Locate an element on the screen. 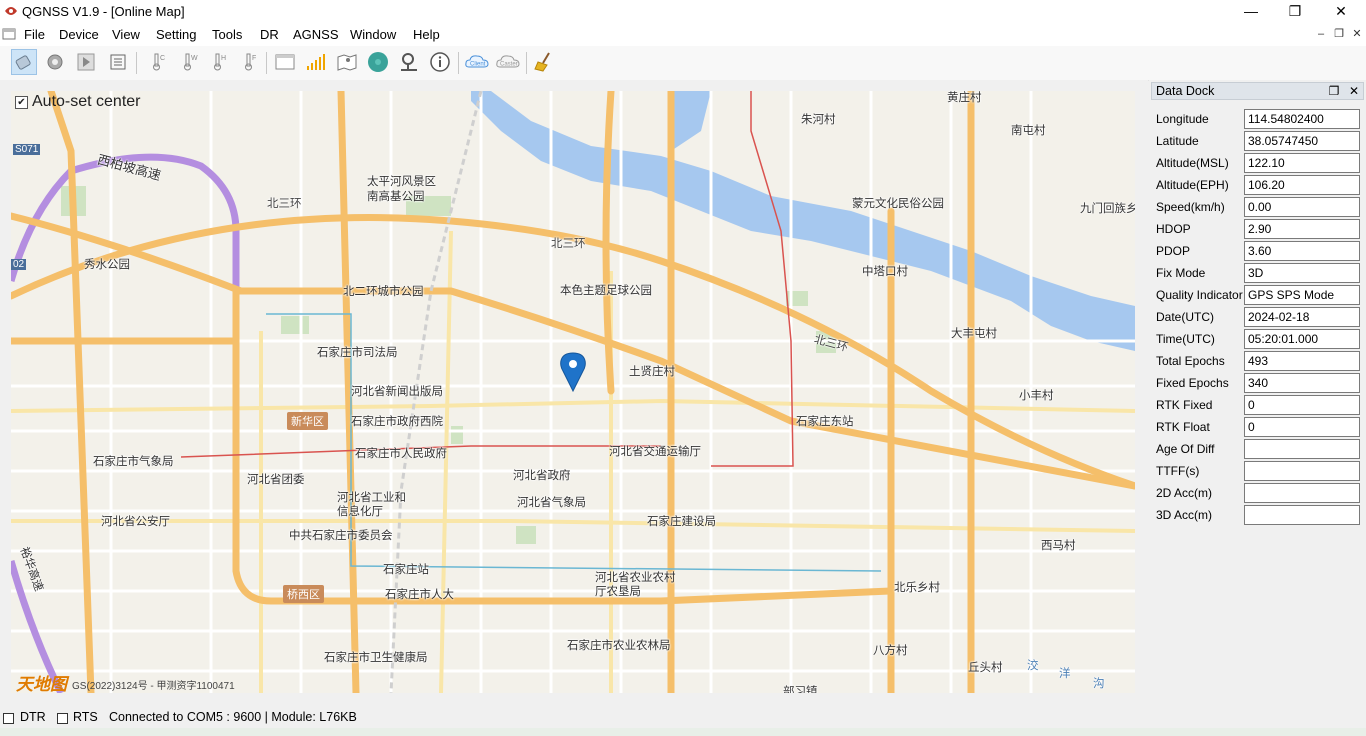 This screenshot has height=736, width=1366. svg-text: Caster is located at coordinates (509, 65).